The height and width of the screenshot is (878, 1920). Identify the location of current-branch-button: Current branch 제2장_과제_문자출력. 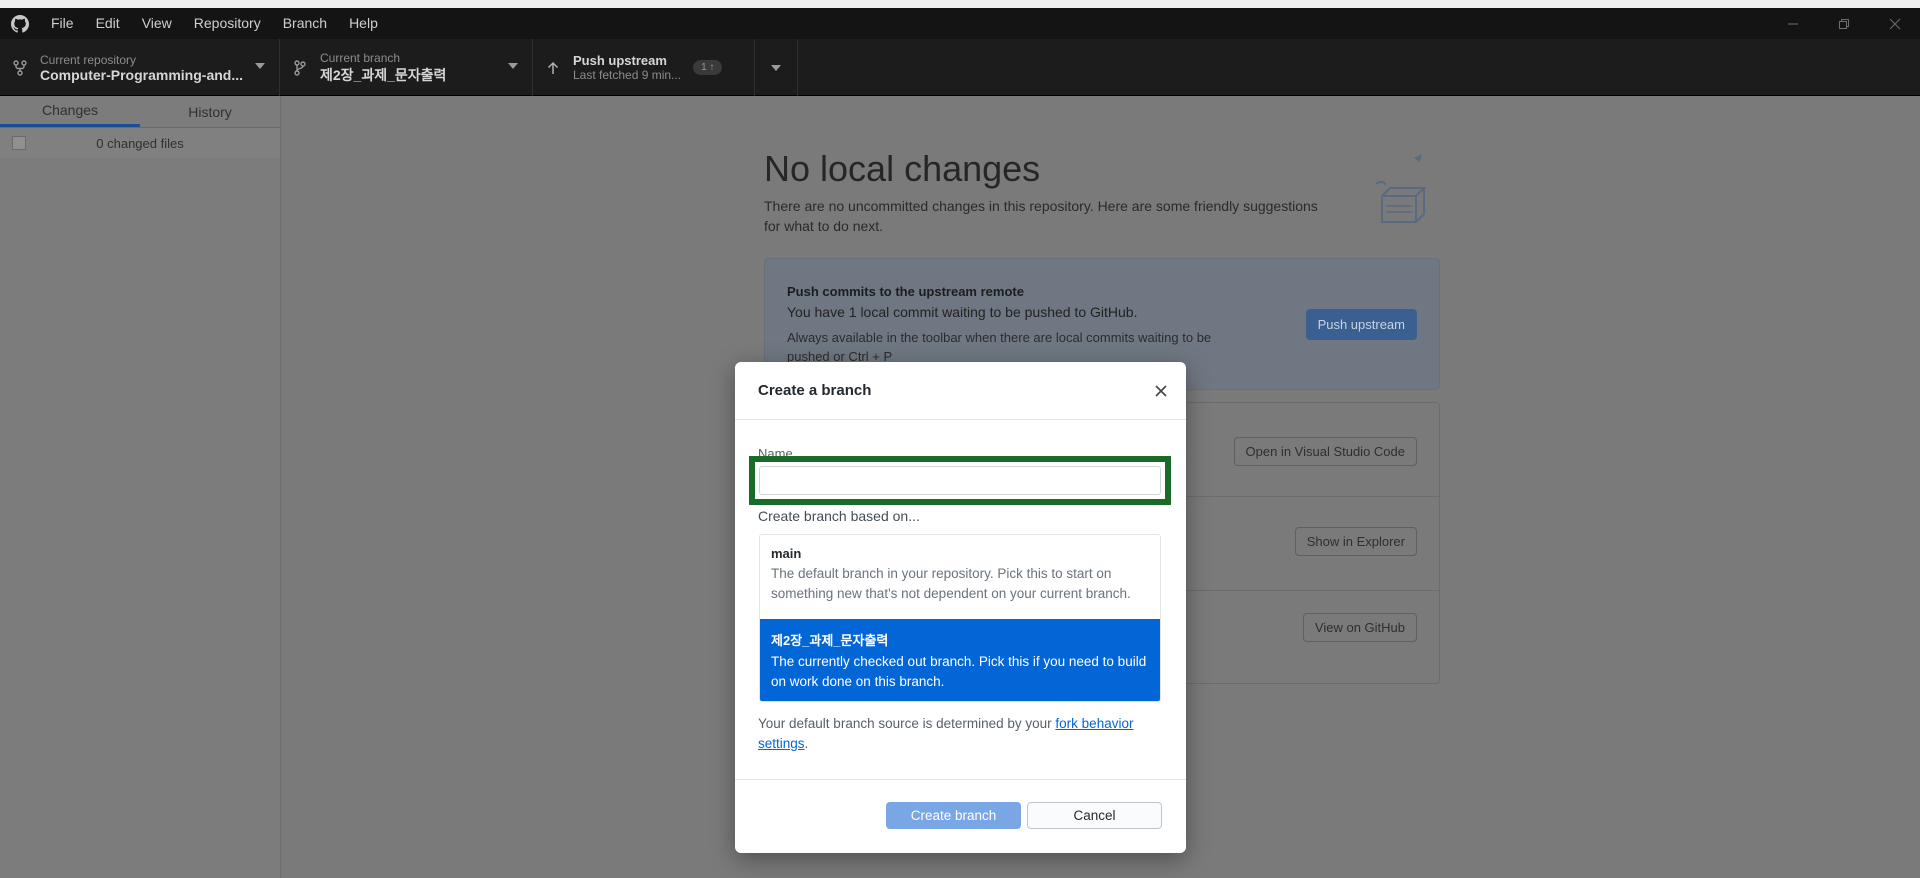
(406, 67).